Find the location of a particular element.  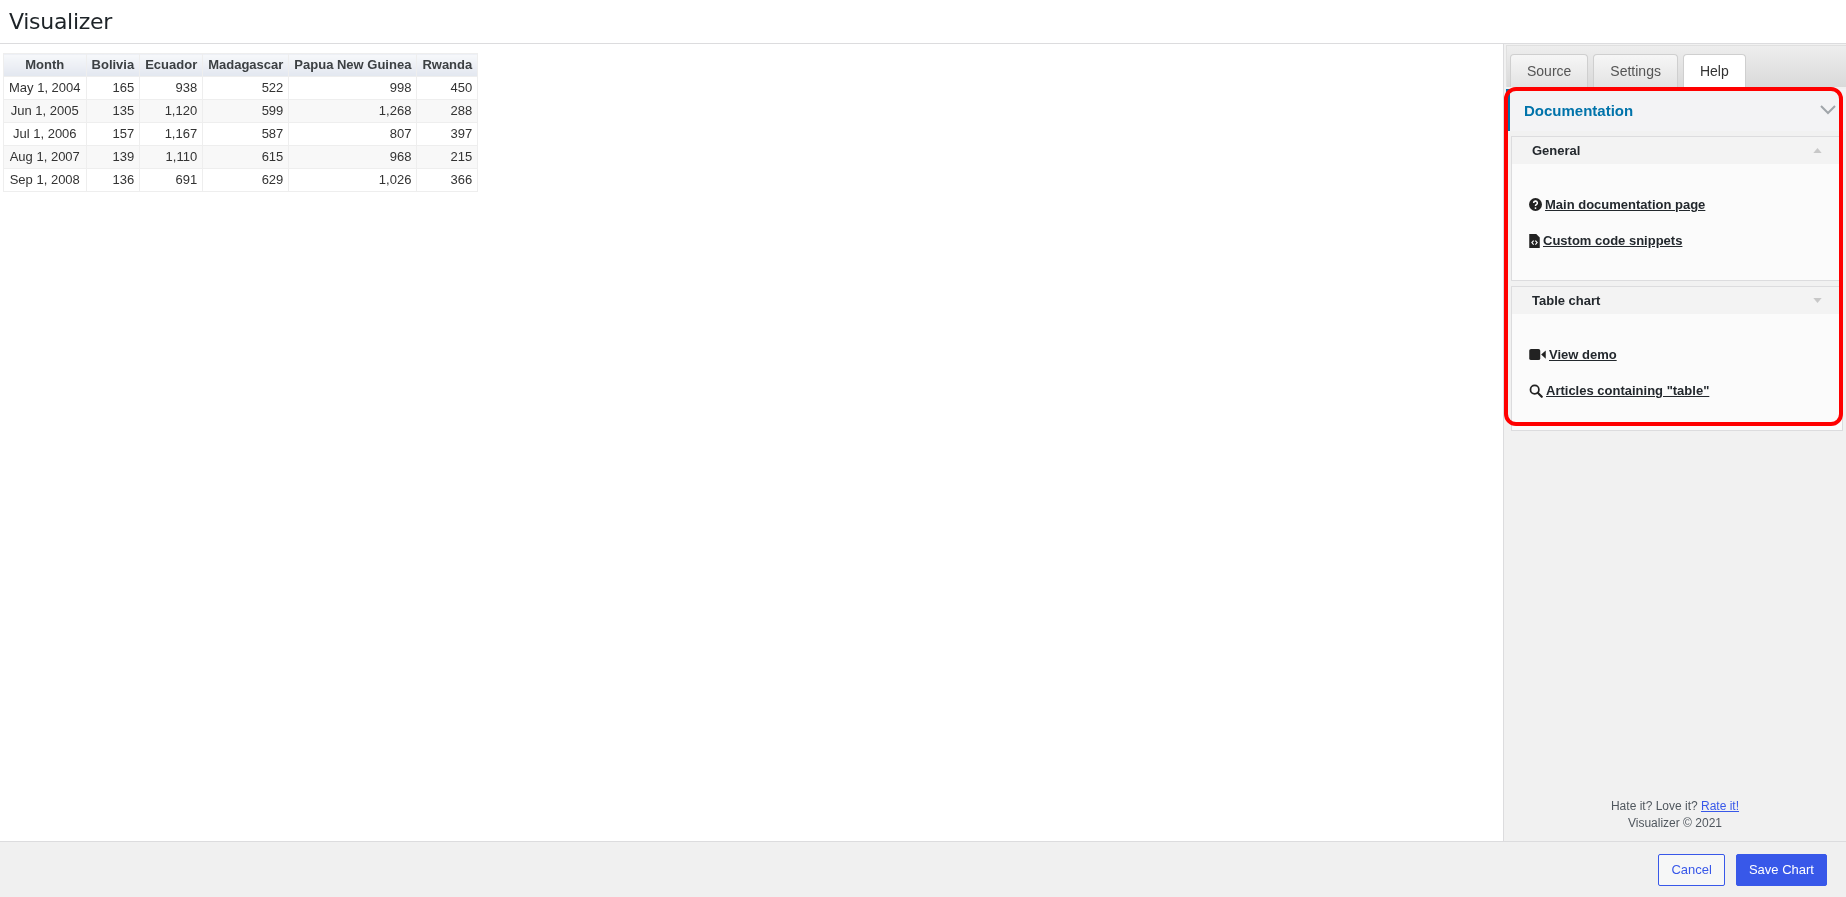

doc-link: Main documentation page is located at coordinates (1625, 204).